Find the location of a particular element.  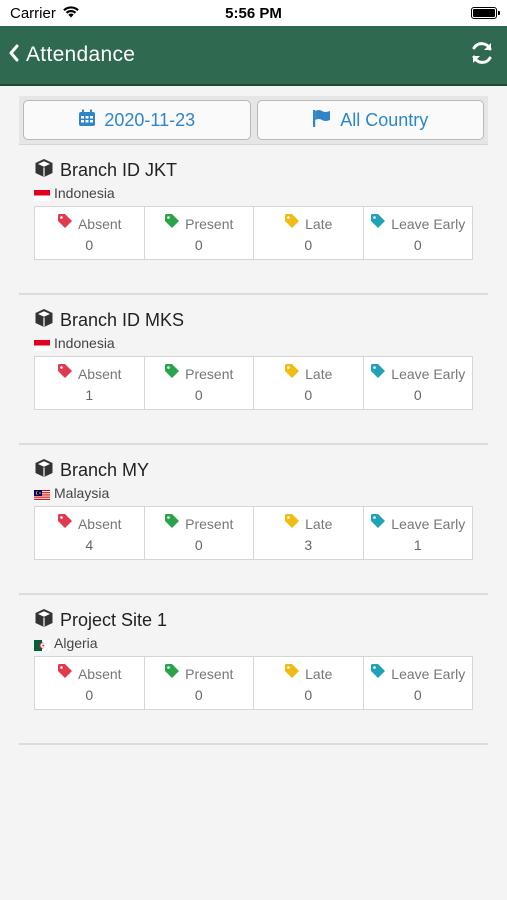

date-filter-label: 2020-11-23 is located at coordinates (150, 119).